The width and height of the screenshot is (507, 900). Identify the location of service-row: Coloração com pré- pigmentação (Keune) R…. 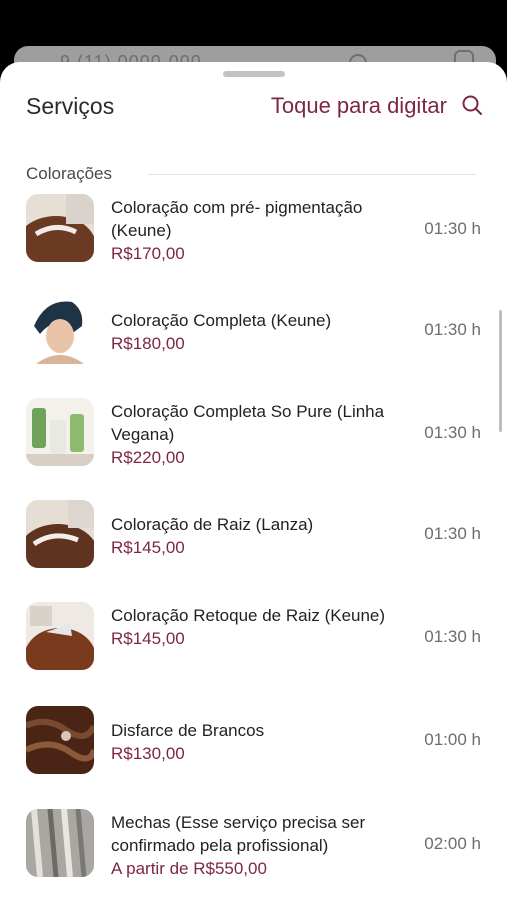
(253, 230).